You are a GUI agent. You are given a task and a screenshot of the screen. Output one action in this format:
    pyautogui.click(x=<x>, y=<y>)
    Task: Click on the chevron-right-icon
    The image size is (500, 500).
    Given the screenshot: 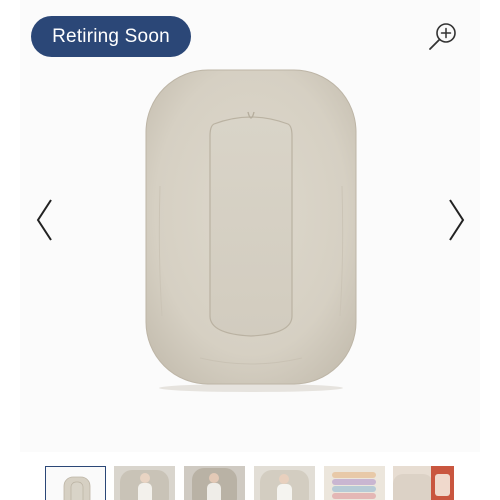 What is the action you would take?
    pyautogui.click(x=457, y=220)
    